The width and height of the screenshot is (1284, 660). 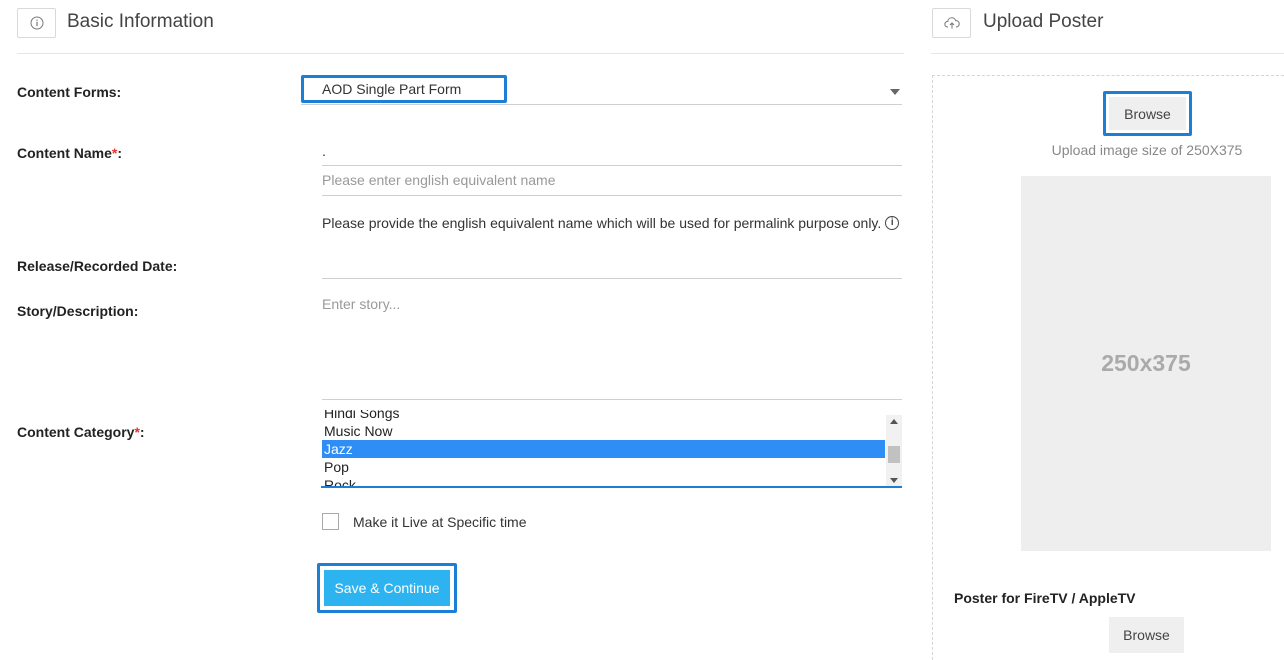 I want to click on save-continue-button: Save & Continue, so click(x=387, y=588).